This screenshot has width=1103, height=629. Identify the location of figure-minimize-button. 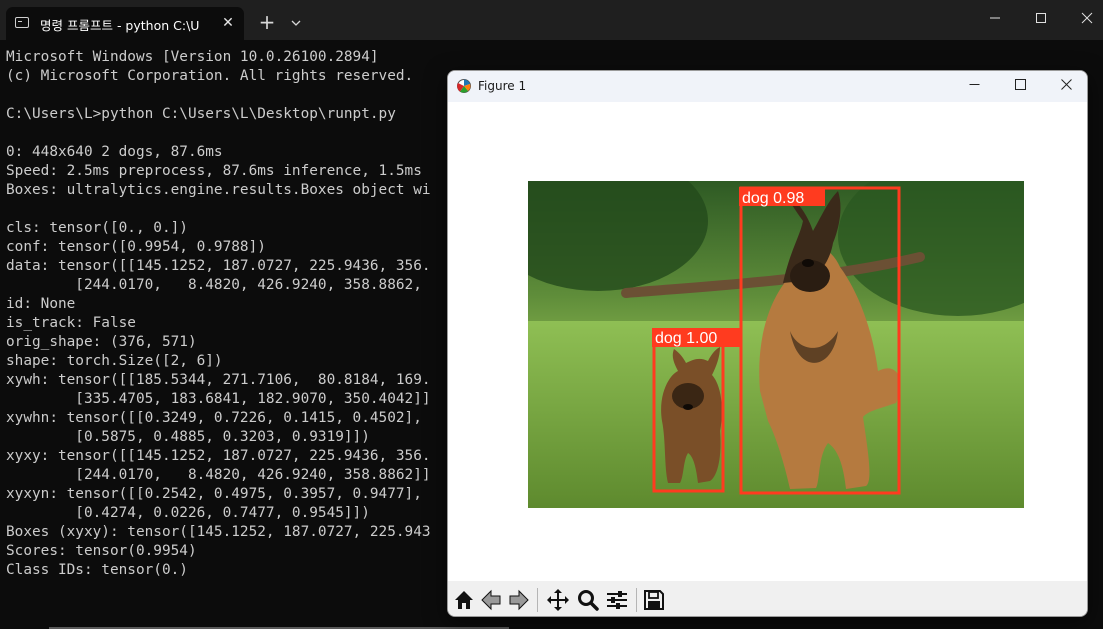
(974, 86).